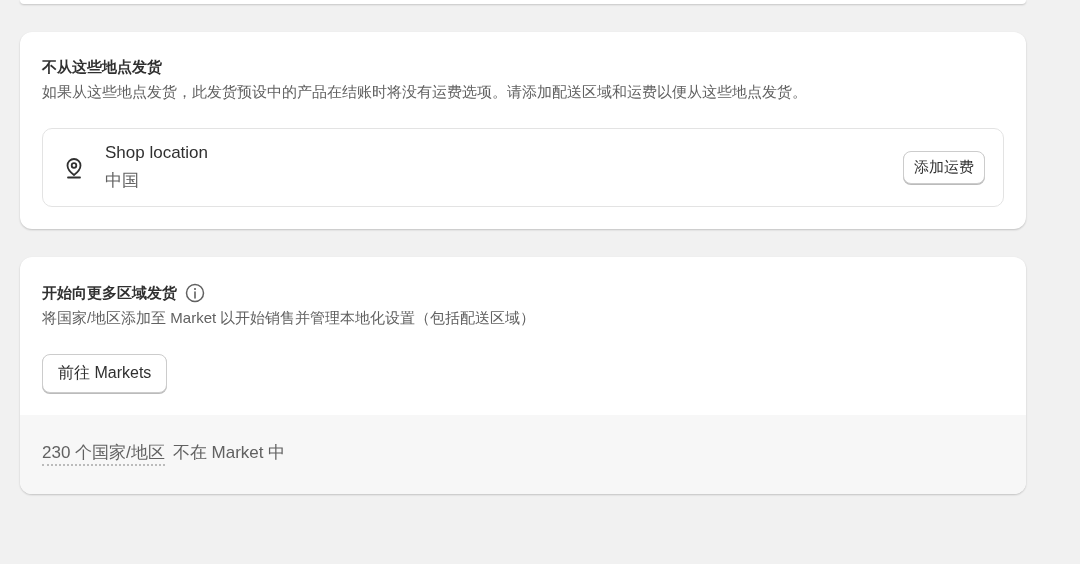 The height and width of the screenshot is (564, 1080). Describe the element at coordinates (105, 373) in the screenshot. I see `markets-button: 前往 Markets` at that location.